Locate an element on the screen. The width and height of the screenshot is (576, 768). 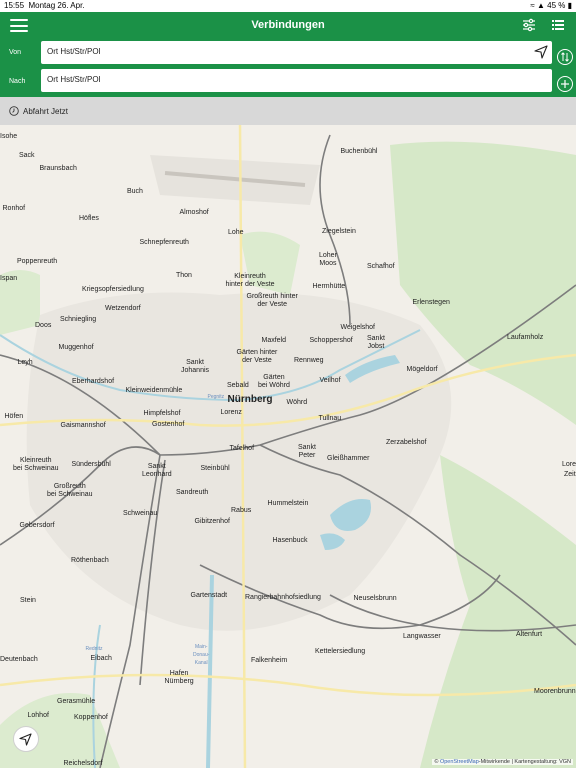
status-bar: 15:55 Montag 26. Apr. ≈ ▲ 45 % ▮ is located at coordinates (288, 6).